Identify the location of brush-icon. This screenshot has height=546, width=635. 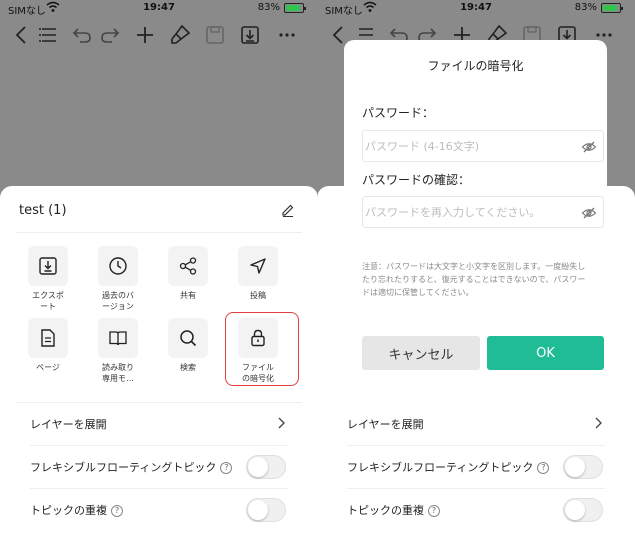
(180, 35).